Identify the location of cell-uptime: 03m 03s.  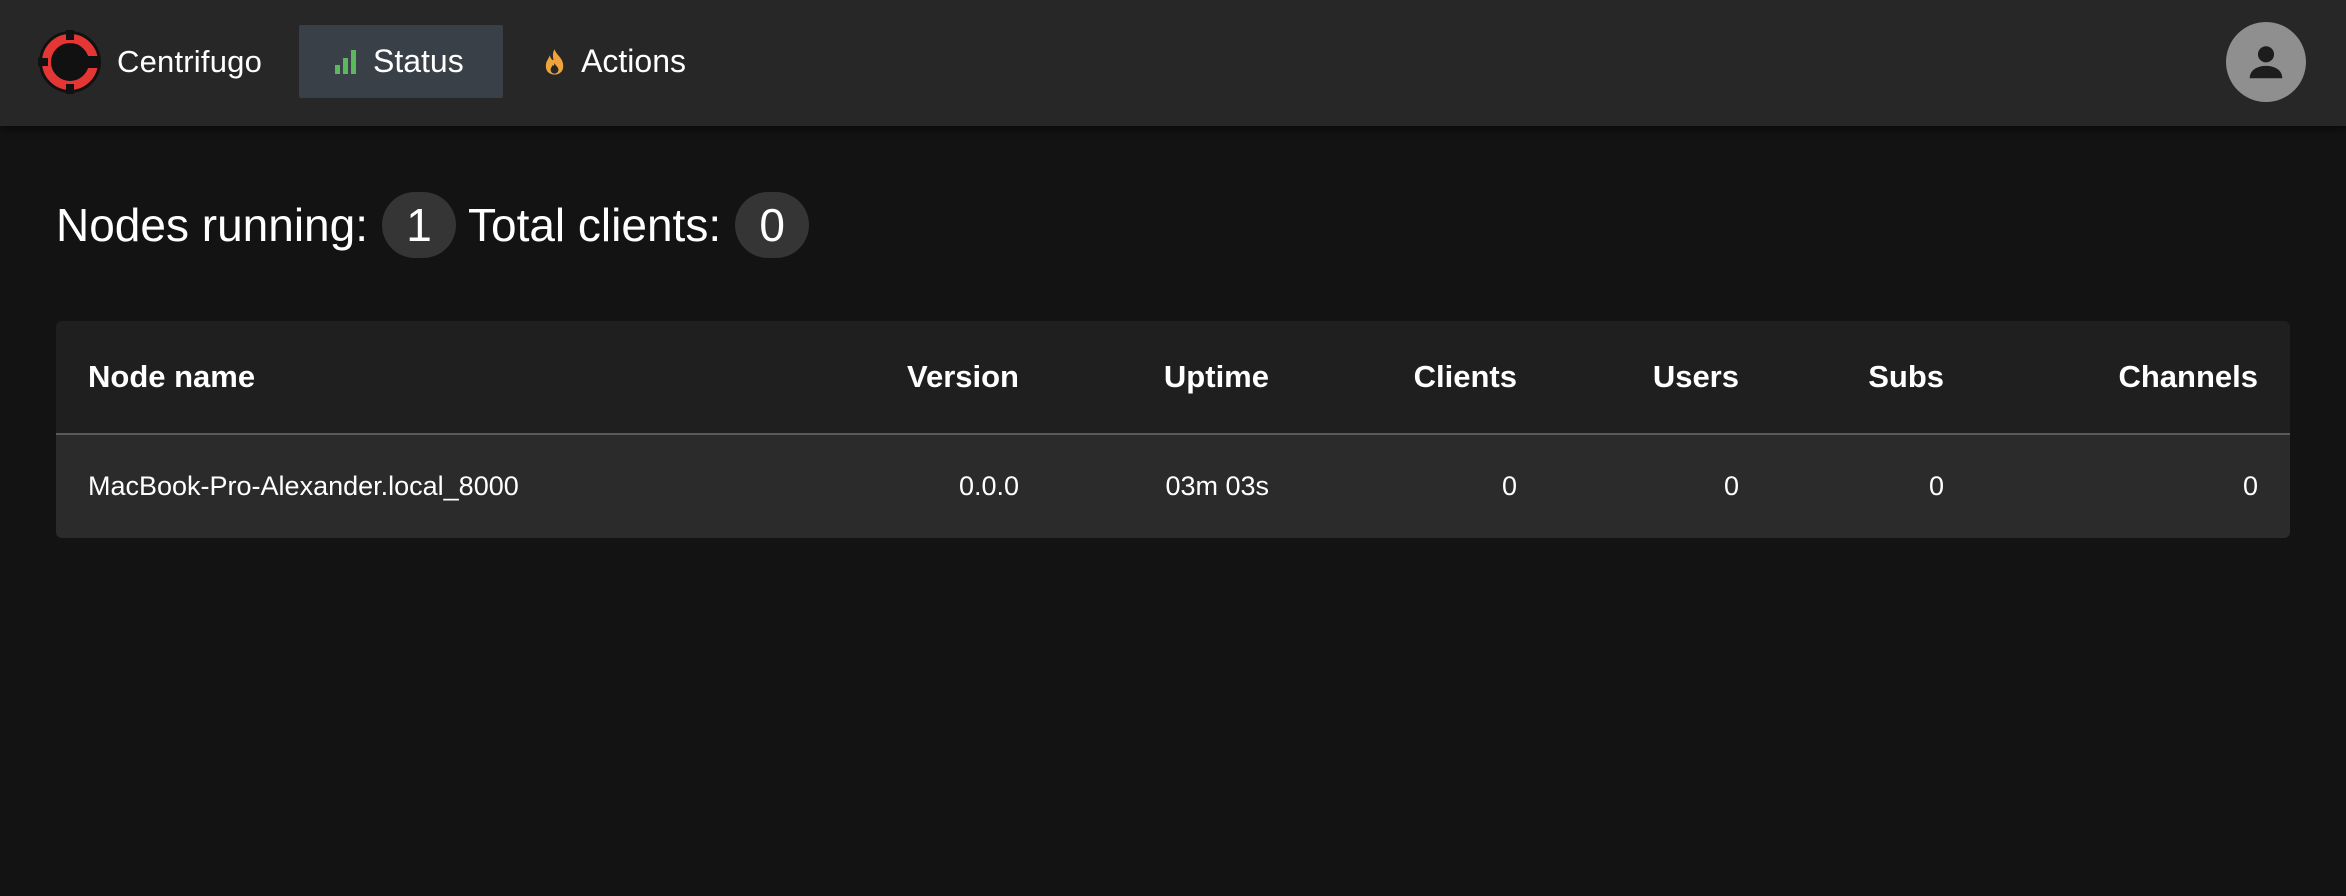
(1217, 486).